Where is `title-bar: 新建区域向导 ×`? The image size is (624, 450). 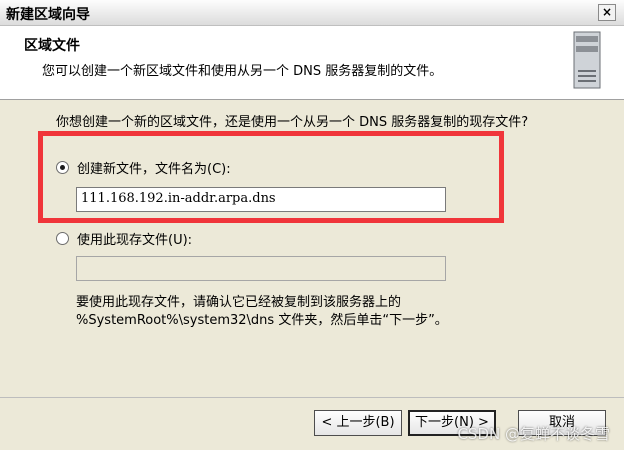
title-bar: 新建区域向导 × is located at coordinates (312, 13).